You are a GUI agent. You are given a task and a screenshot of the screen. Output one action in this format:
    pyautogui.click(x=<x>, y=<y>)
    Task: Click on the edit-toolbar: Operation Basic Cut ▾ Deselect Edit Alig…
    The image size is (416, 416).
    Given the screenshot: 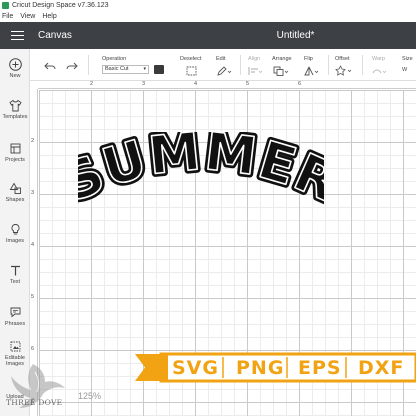 What is the action you would take?
    pyautogui.click(x=223, y=65)
    